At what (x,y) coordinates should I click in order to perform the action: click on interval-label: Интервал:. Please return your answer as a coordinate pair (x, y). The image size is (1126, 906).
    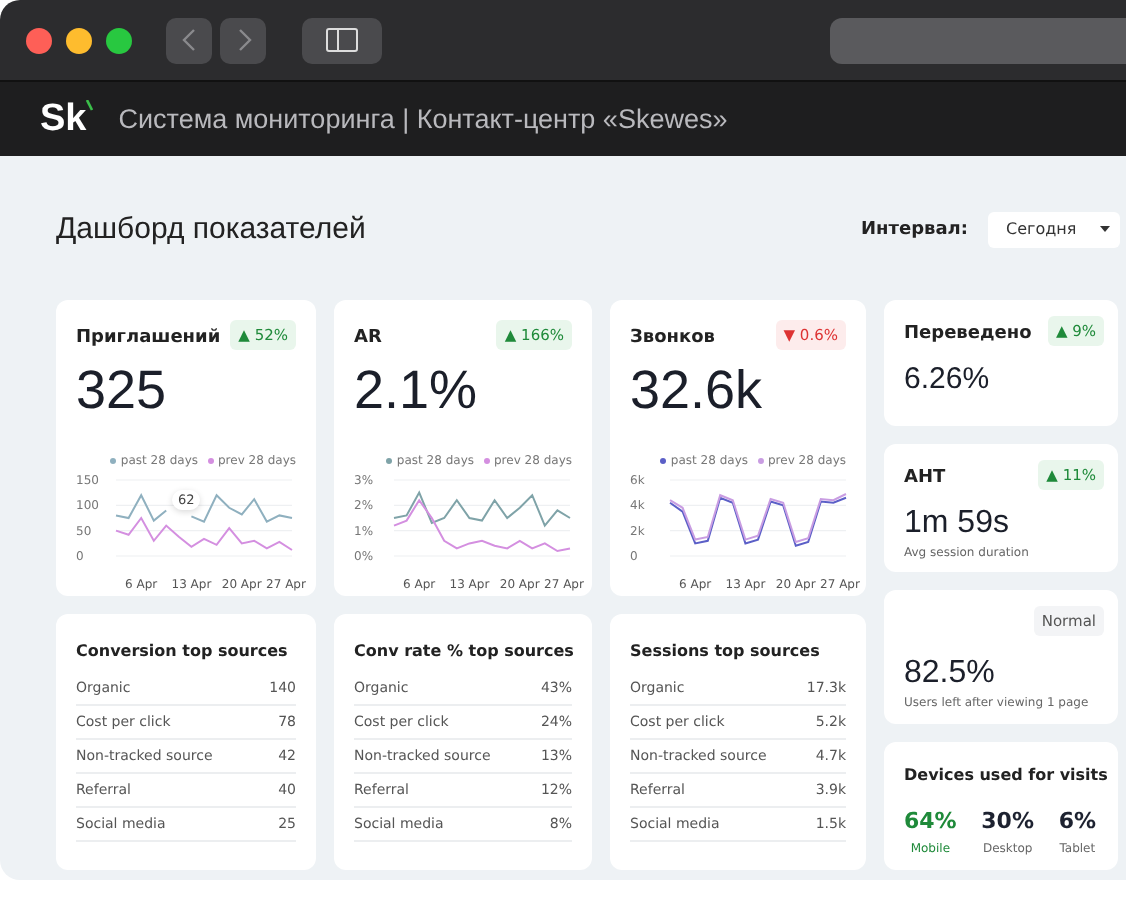
    Looking at the image, I should click on (914, 229).